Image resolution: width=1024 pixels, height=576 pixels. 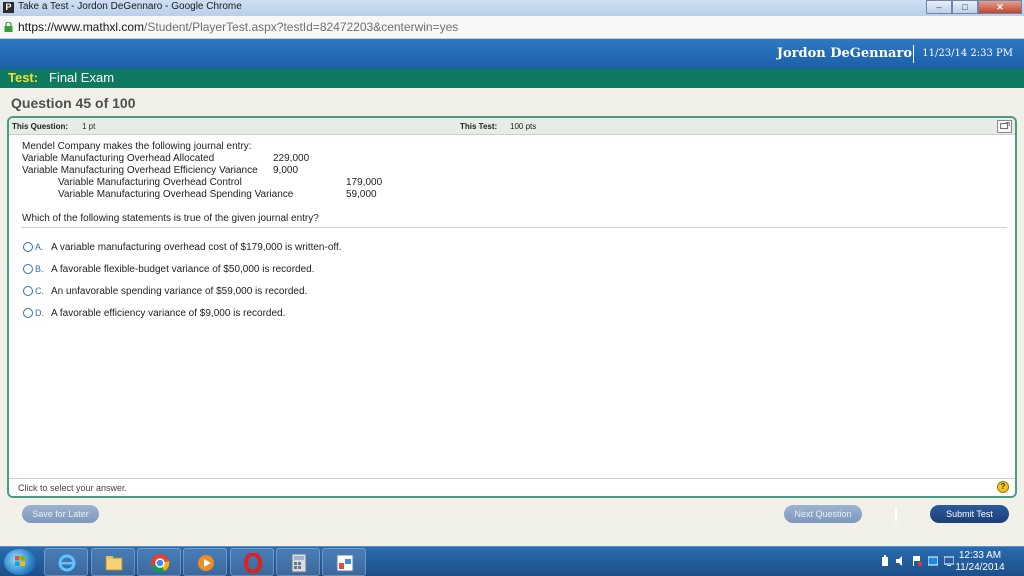 I want to click on this-test-label: This Test:, so click(x=479, y=126).